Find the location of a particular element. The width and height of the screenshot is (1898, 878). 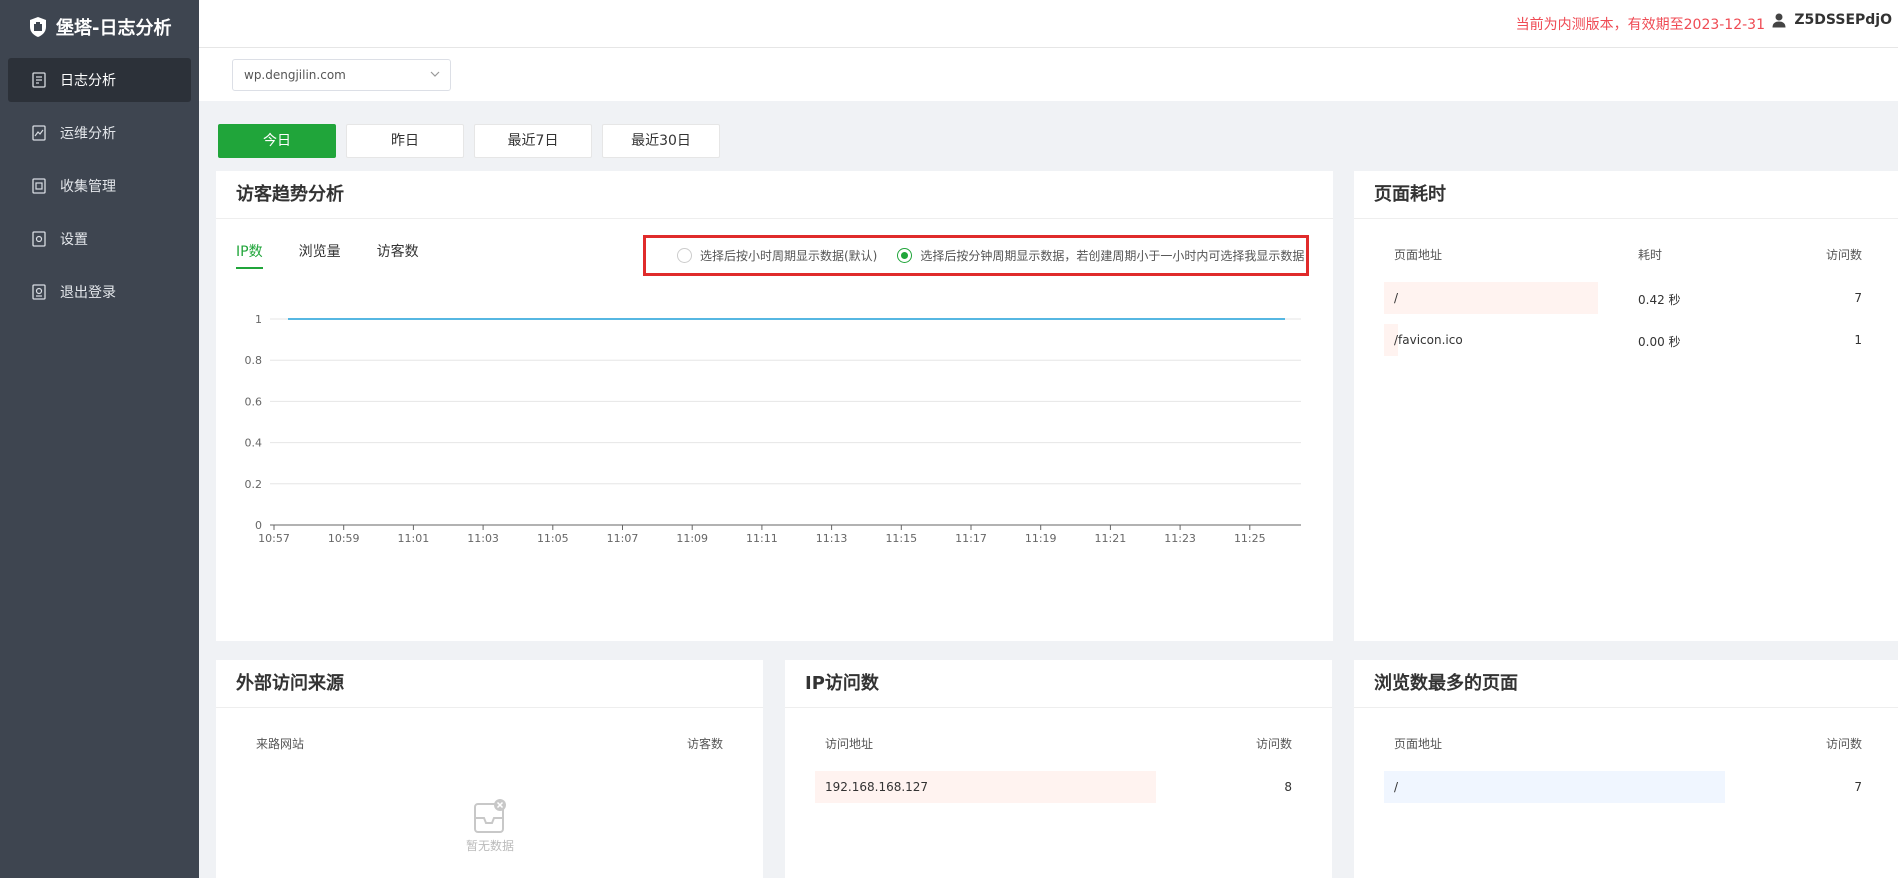

settings-icon is located at coordinates (39, 239).